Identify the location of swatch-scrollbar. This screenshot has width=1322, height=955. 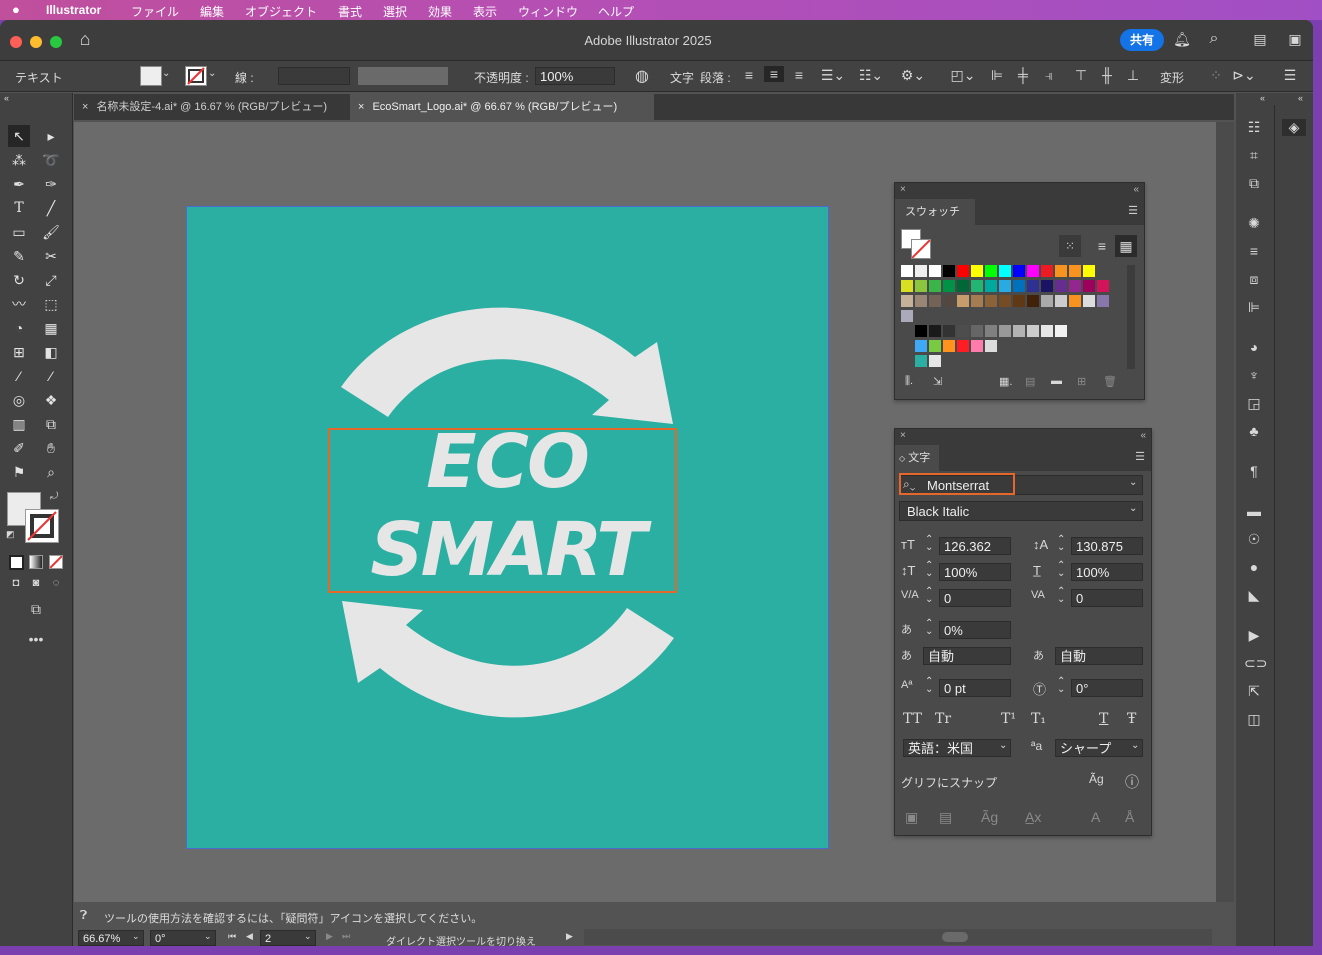
(1131, 317).